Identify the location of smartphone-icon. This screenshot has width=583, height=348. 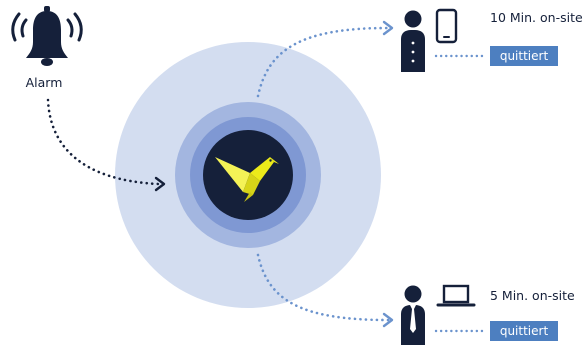
(446, 26).